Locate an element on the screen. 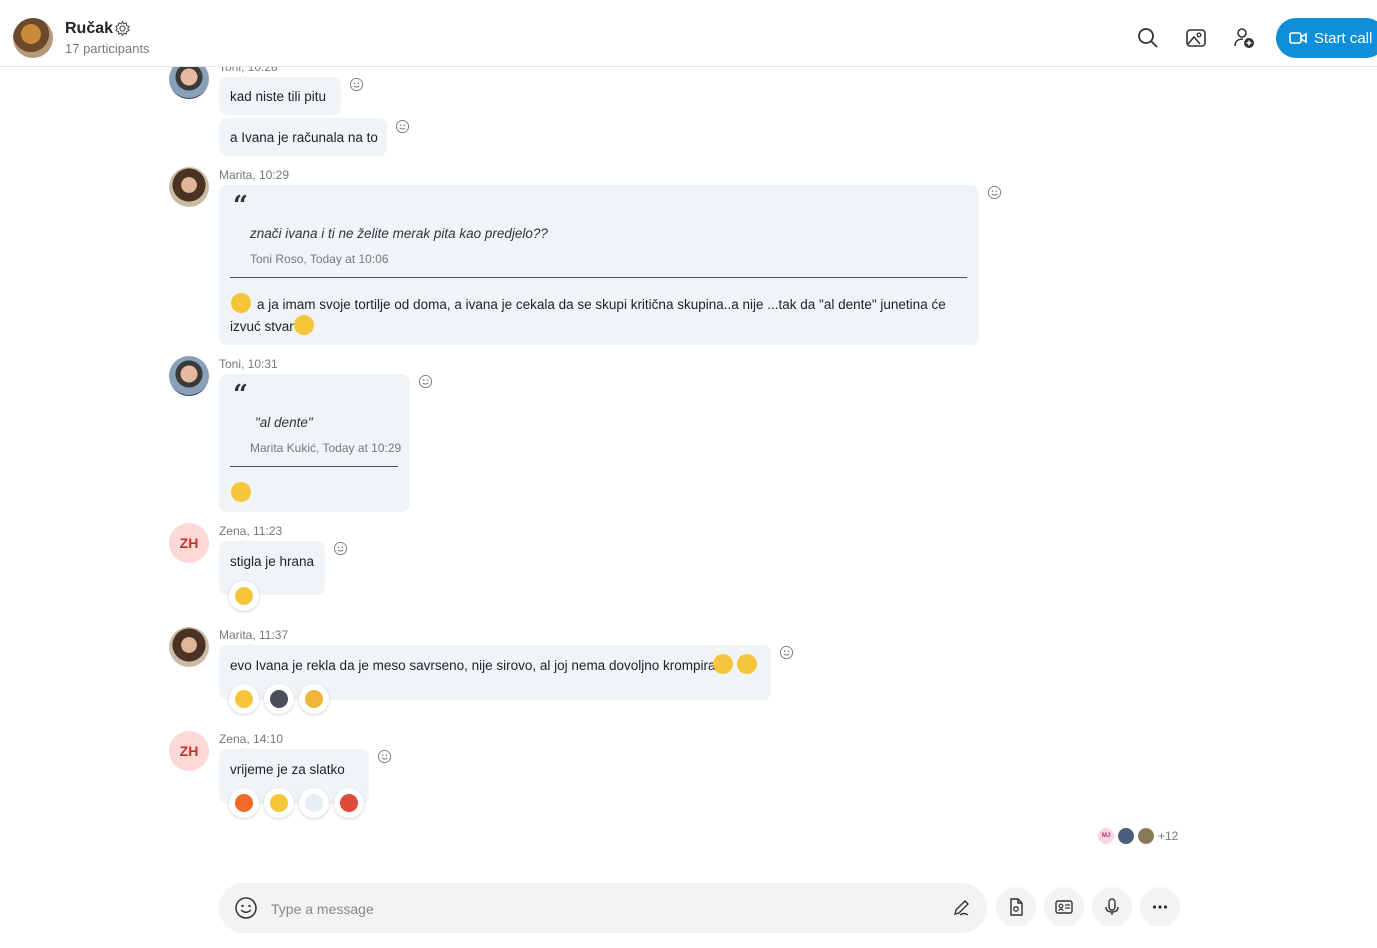 The height and width of the screenshot is (948, 1377). message-text: a Ivana je računala na to is located at coordinates (304, 137).